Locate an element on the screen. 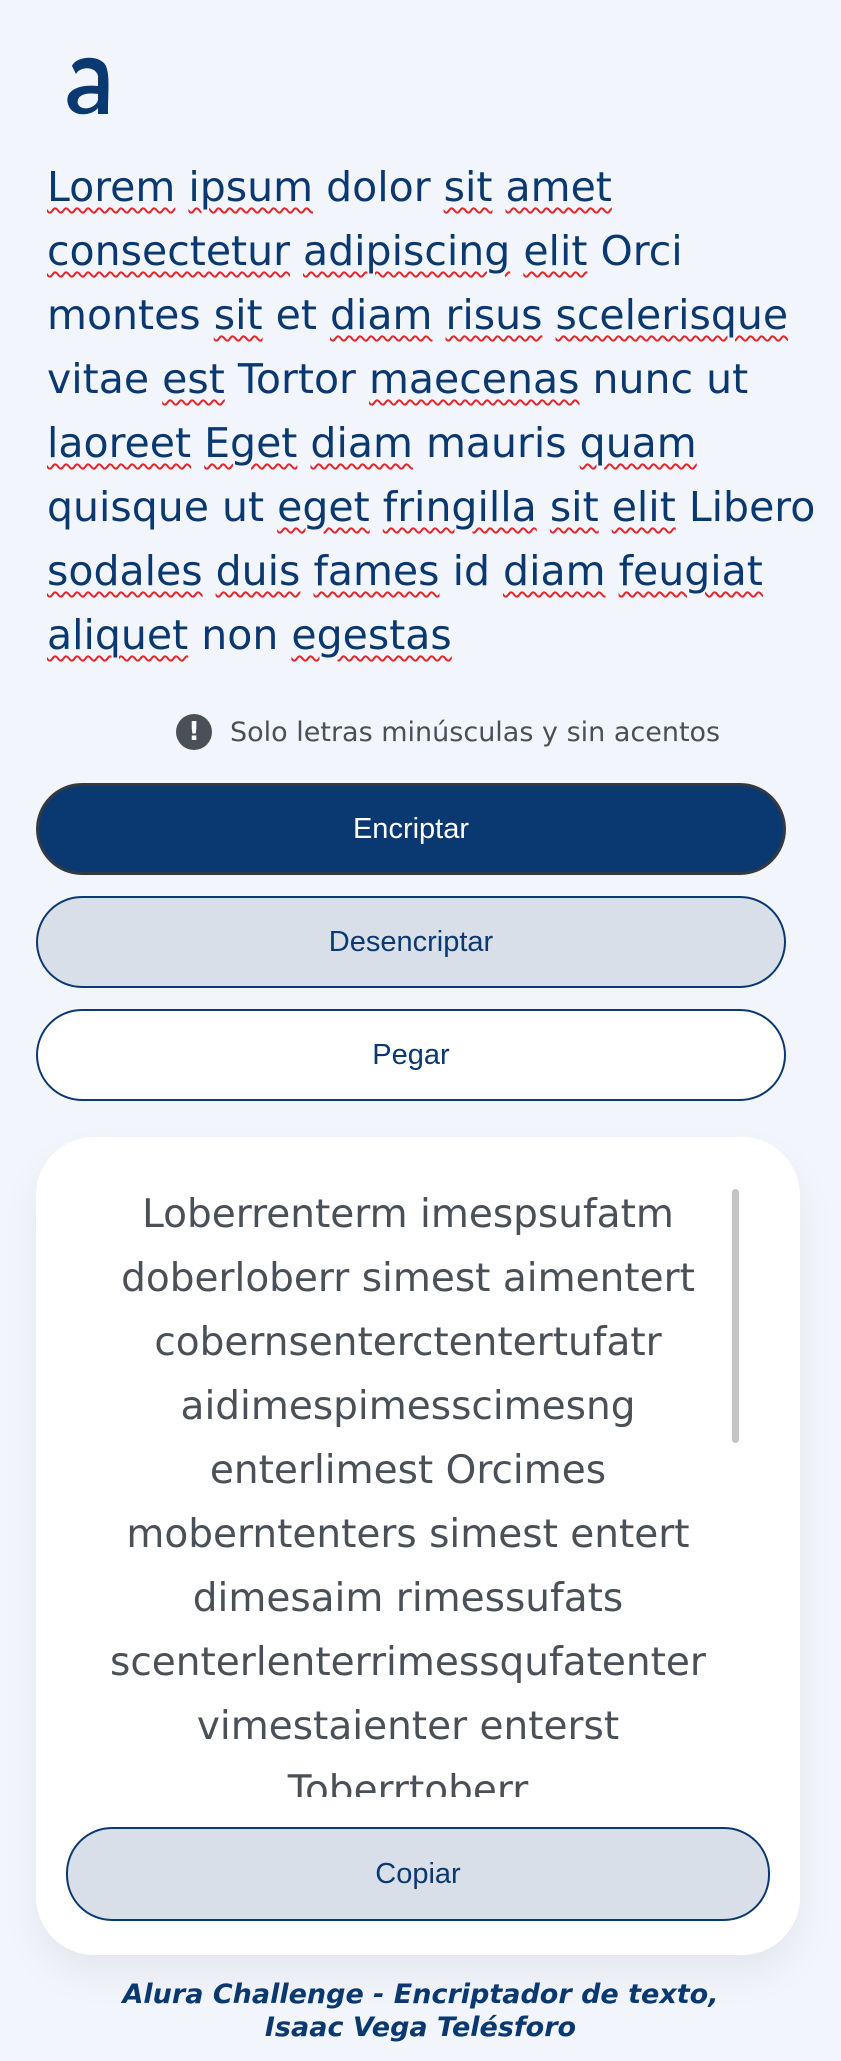 Image resolution: width=841 pixels, height=2061 pixels. hint-text: Solo letras minúsculas y sin acentos is located at coordinates (475, 732).